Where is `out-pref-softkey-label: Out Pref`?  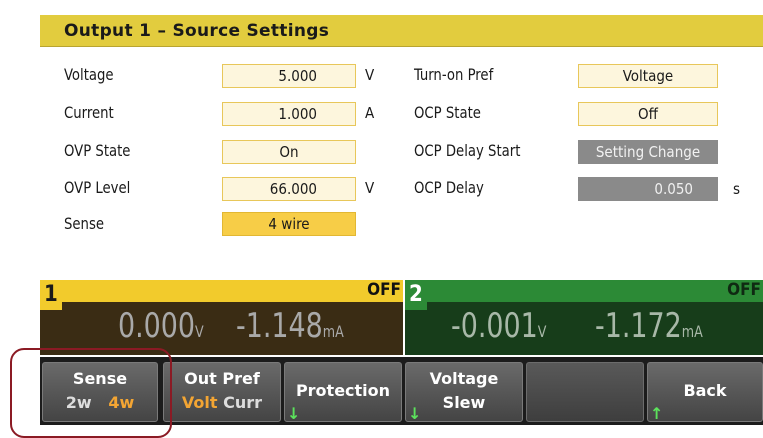
out-pref-softkey-label: Out Pref is located at coordinates (222, 378).